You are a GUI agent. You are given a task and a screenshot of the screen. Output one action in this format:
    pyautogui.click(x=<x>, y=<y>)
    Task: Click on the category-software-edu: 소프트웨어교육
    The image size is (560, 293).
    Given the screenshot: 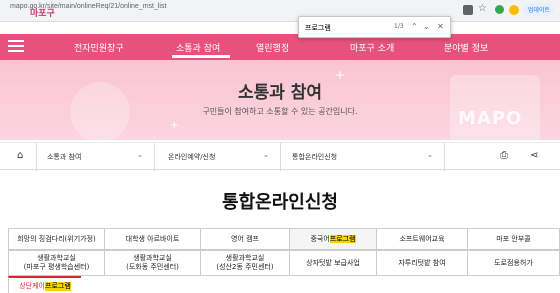 What is the action you would take?
    pyautogui.click(x=421, y=239)
    